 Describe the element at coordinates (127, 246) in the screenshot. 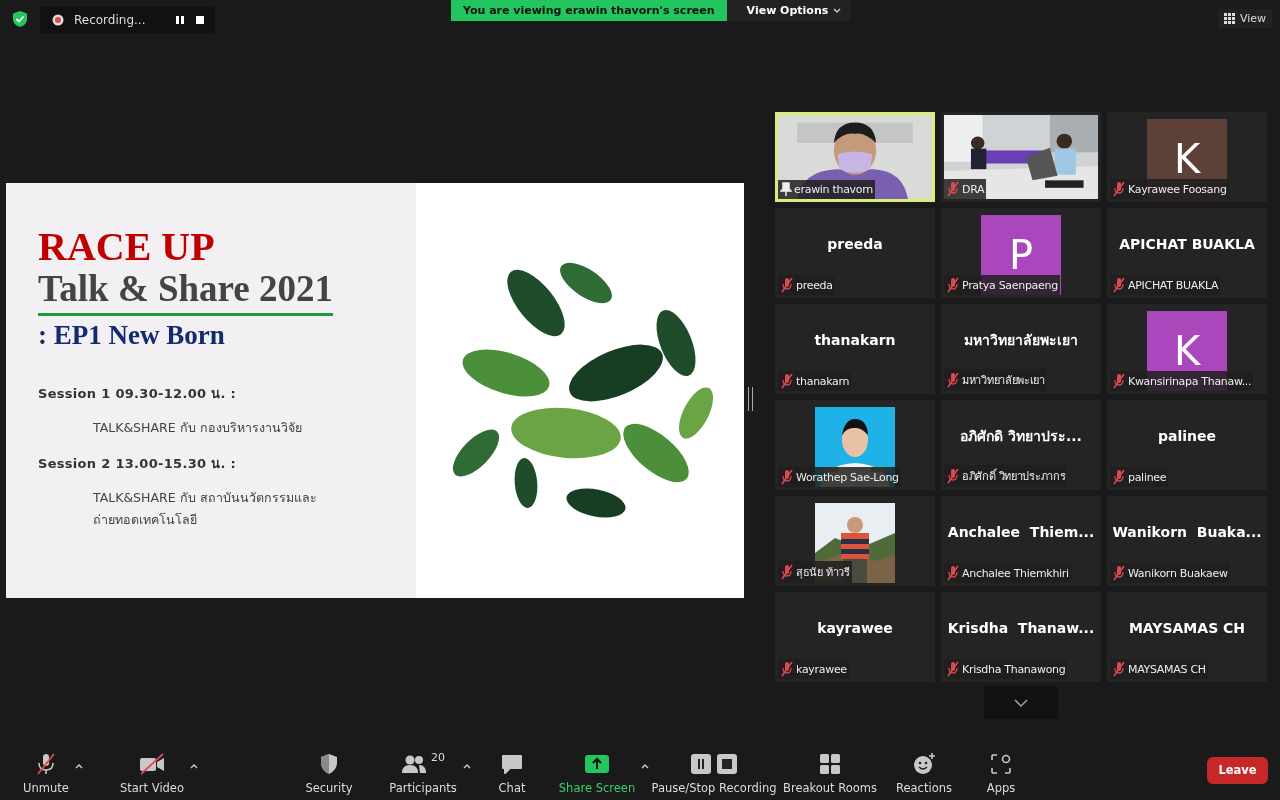

I see `slide-title: RACE UP` at that location.